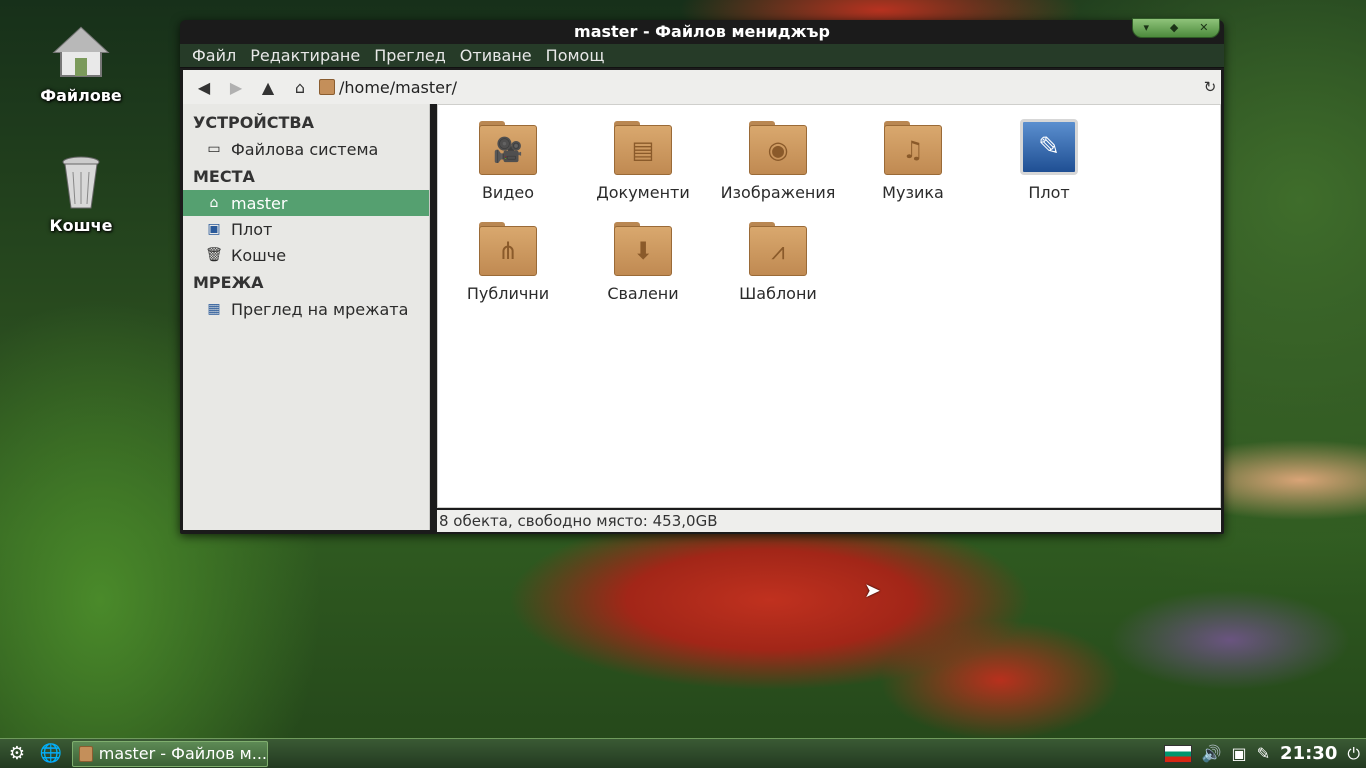  I want to click on file-item-downloads: ⬇ Свалени, so click(643, 261).